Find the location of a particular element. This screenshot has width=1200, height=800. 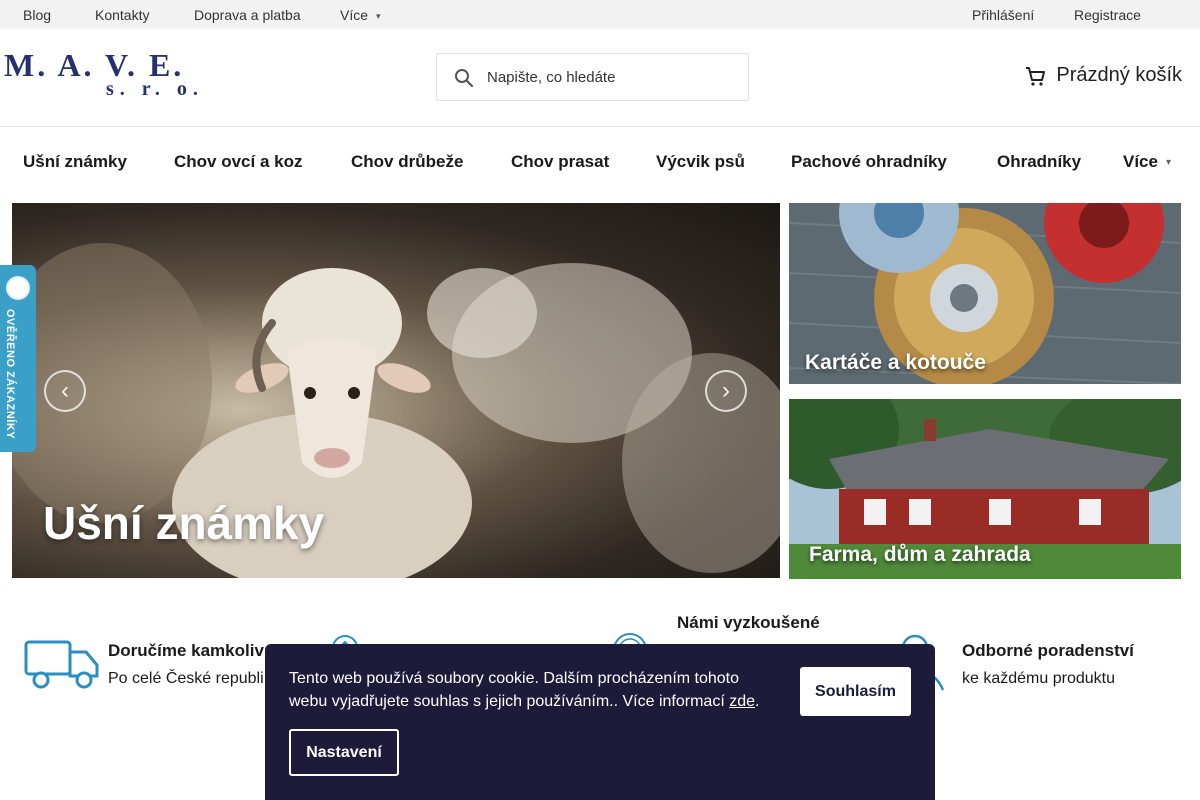

feature-tested: Námi vyzkoušené is located at coordinates (748, 623).